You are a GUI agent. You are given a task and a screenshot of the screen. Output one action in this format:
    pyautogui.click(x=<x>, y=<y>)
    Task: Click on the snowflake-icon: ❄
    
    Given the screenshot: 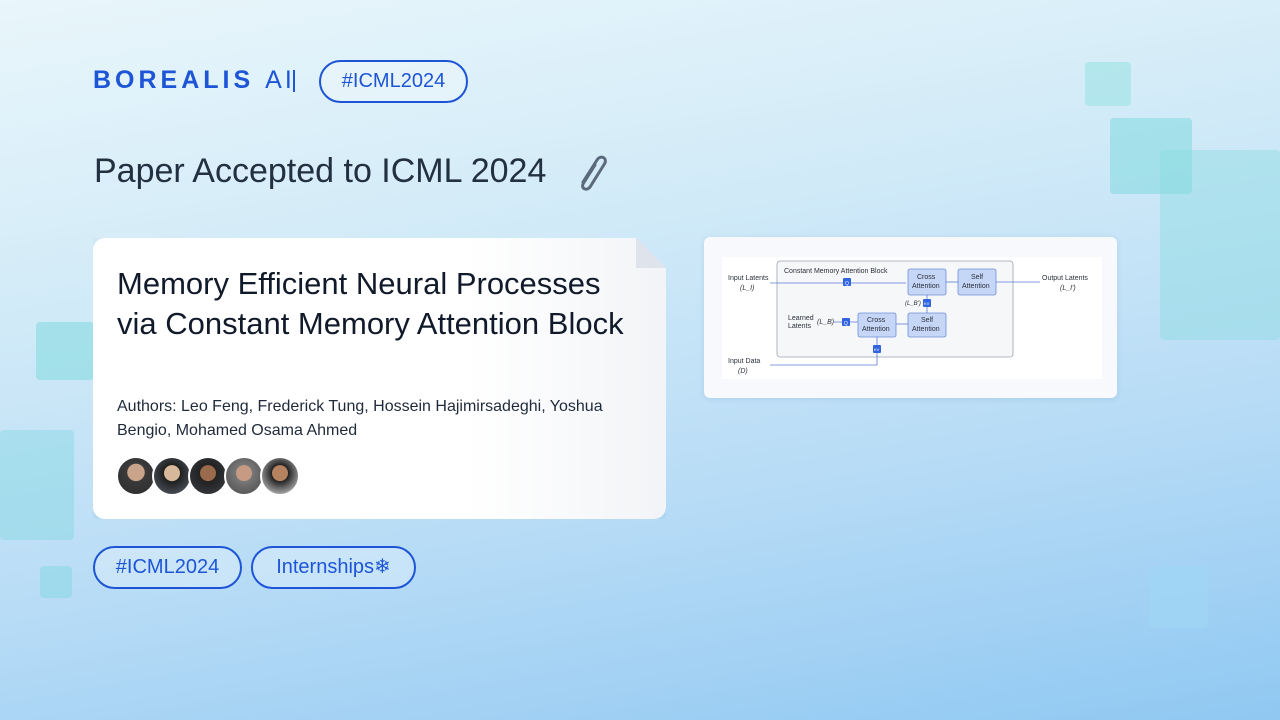 What is the action you would take?
    pyautogui.click(x=382, y=567)
    